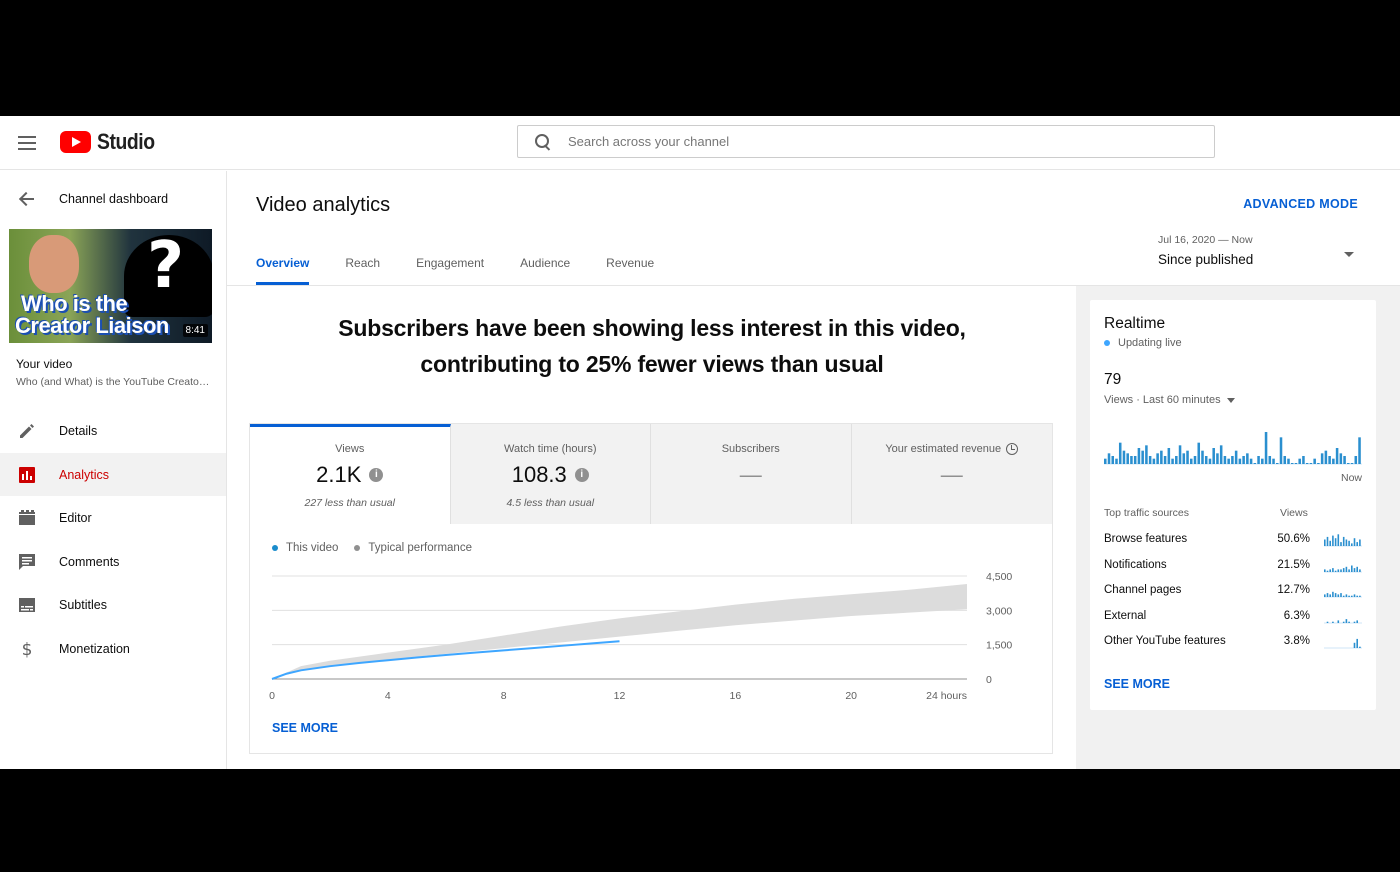 This screenshot has width=1400, height=872. What do you see at coordinates (1258, 254) in the screenshot?
I see `date-range-selector: Jul 16, 2020 — Now Since published` at bounding box center [1258, 254].